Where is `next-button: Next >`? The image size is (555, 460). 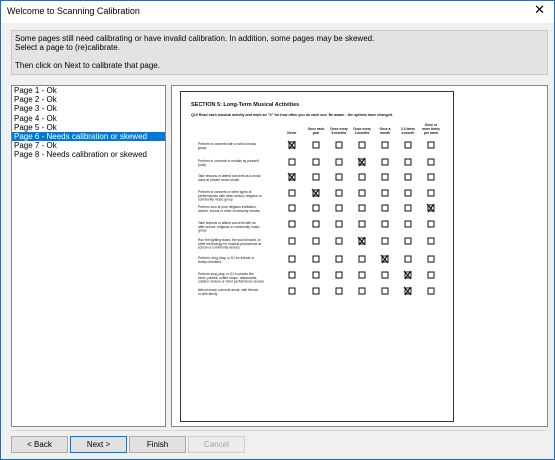 next-button: Next > is located at coordinates (98, 444).